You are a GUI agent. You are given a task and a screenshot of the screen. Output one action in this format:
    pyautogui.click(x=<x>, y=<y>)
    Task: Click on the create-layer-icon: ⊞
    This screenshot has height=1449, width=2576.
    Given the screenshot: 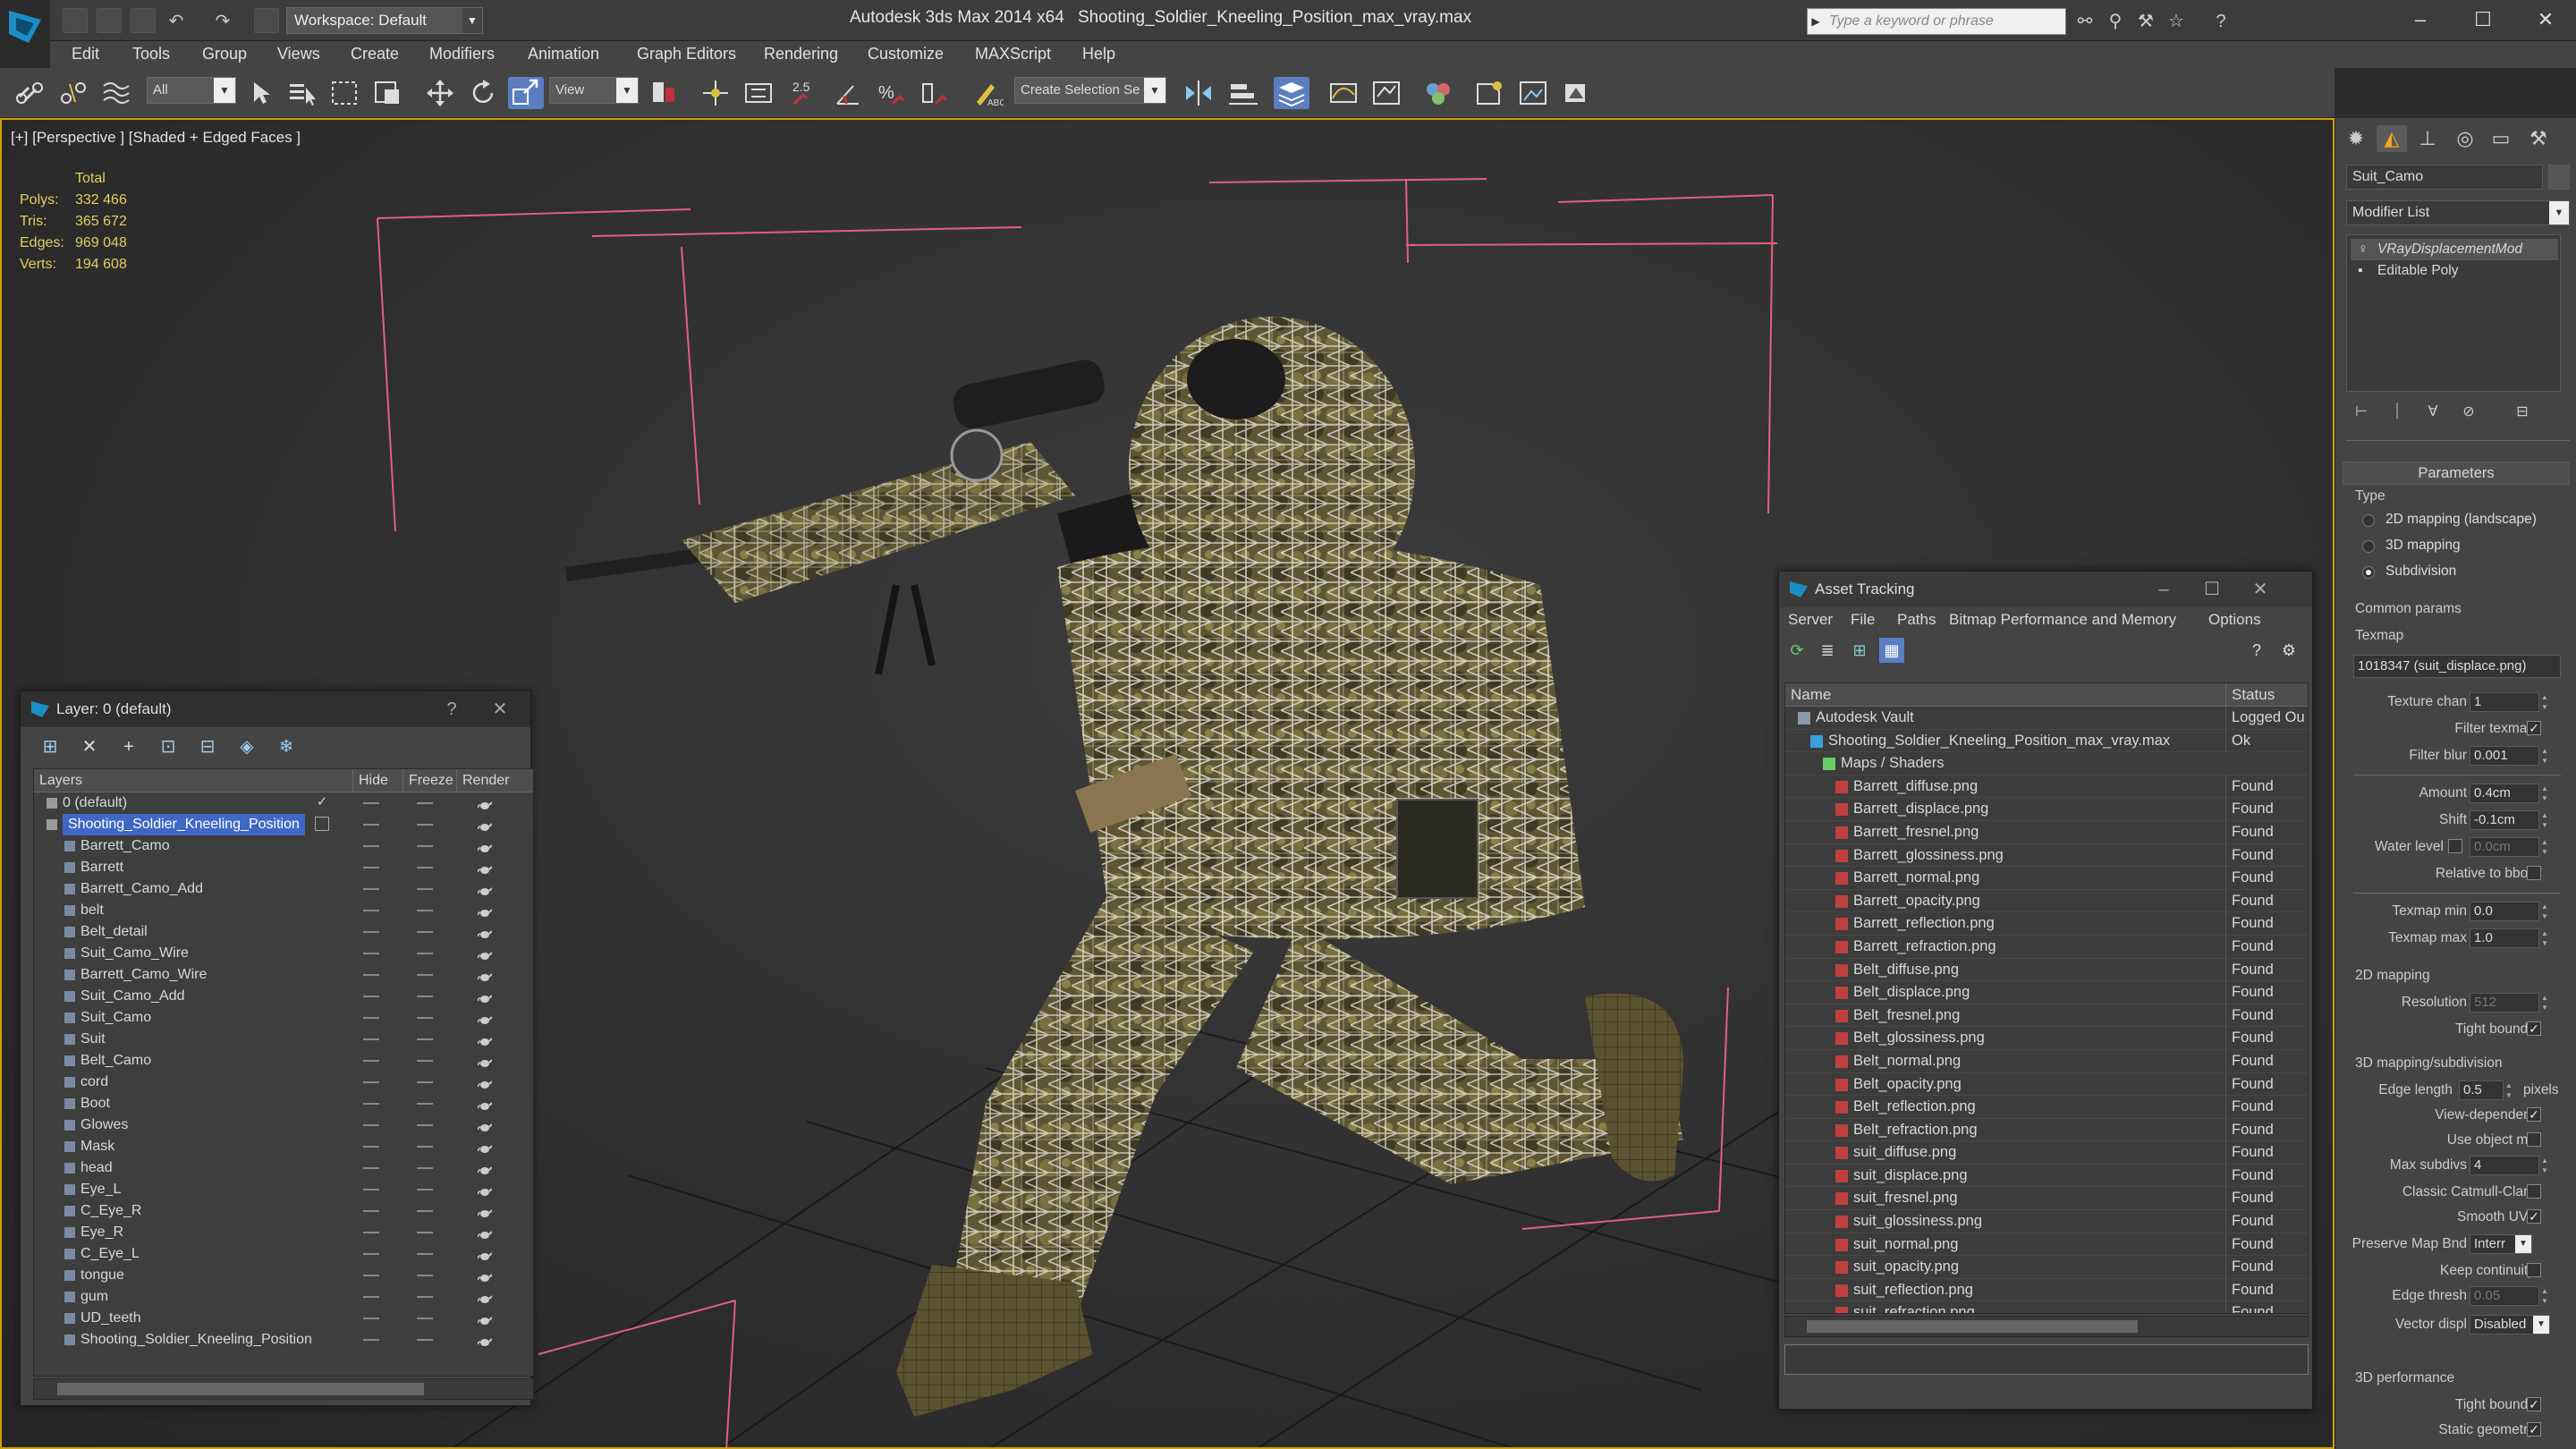 What is the action you would take?
    pyautogui.click(x=50, y=746)
    